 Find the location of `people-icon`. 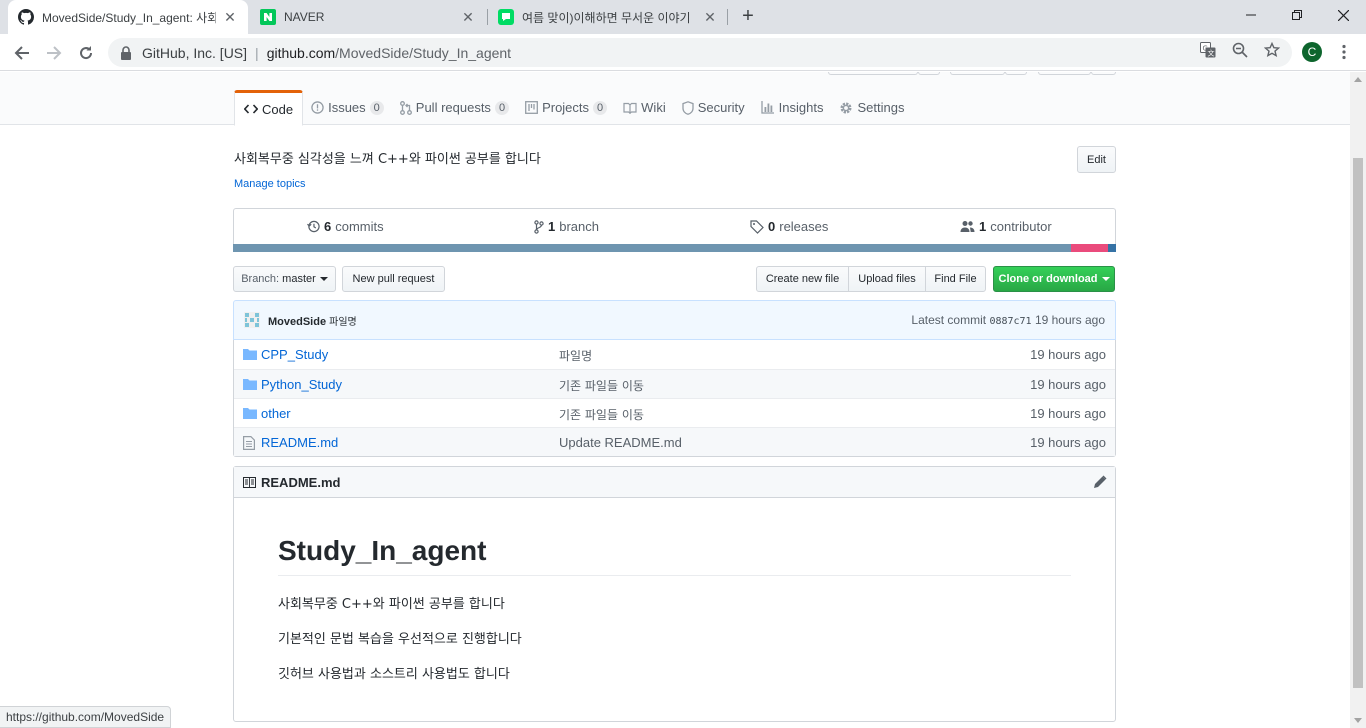

people-icon is located at coordinates (967, 226).